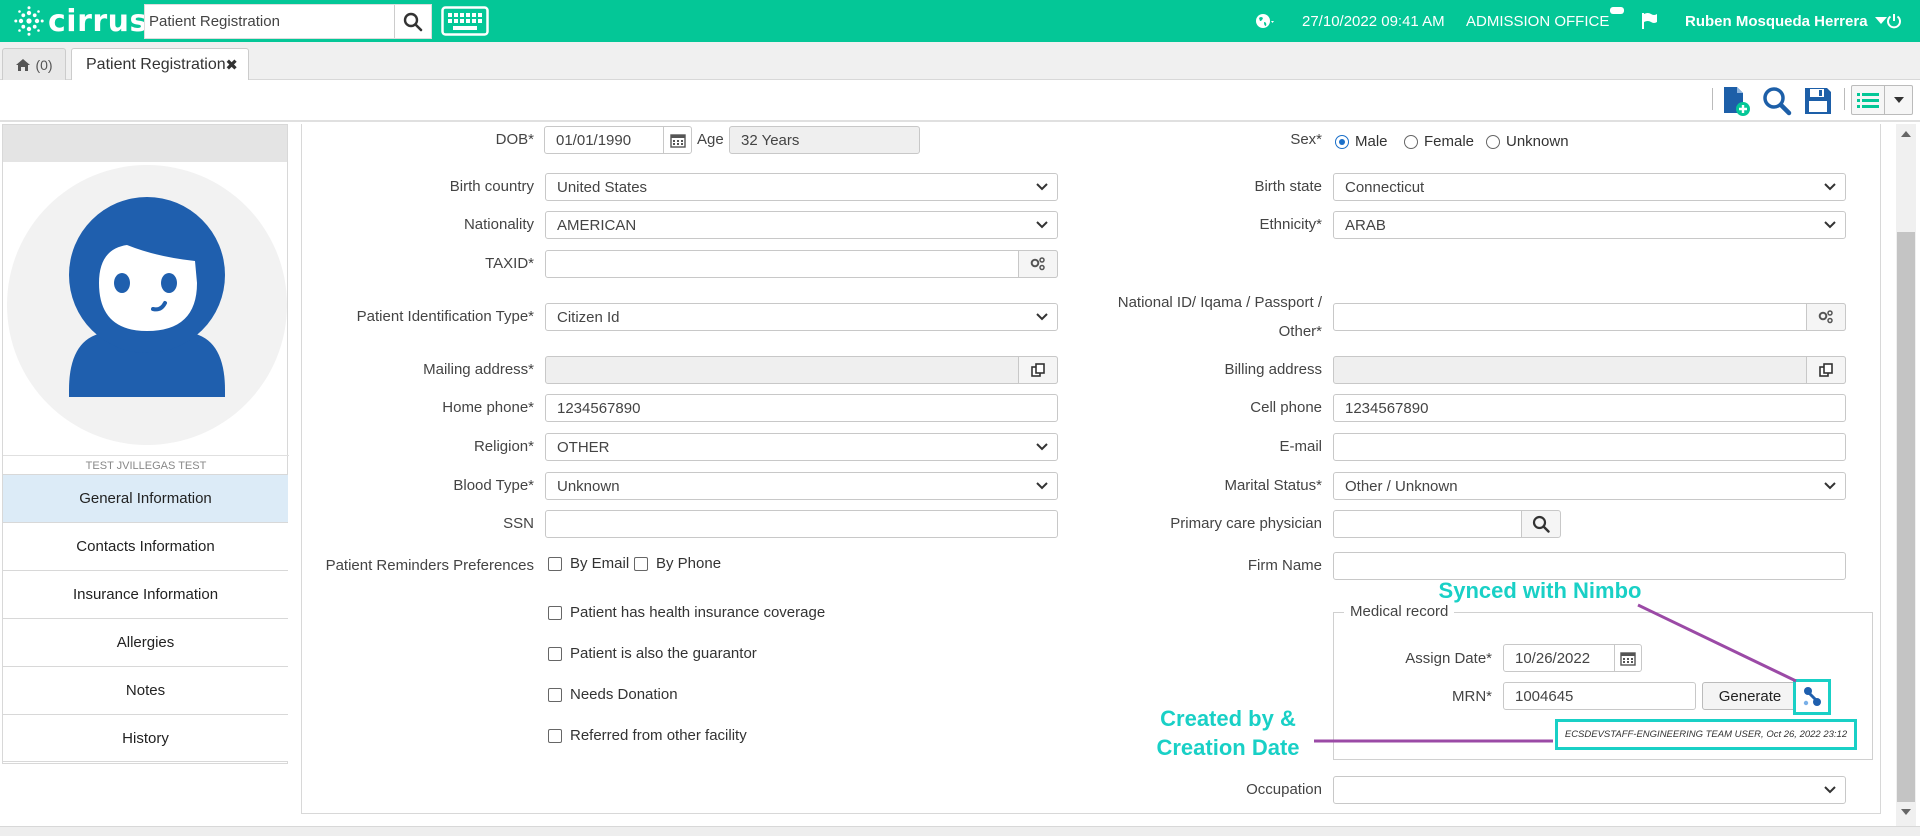 Image resolution: width=1920 pixels, height=836 pixels. I want to click on save-button, so click(1818, 101).